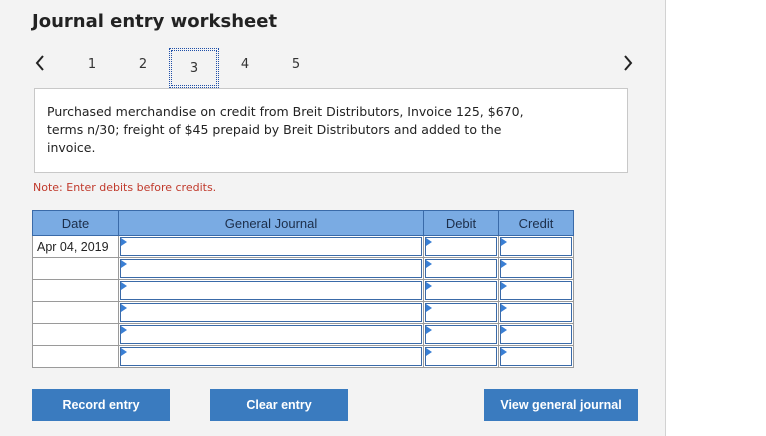 The width and height of the screenshot is (766, 436). I want to click on date-cell: Apr 04, 2019, so click(75, 246).